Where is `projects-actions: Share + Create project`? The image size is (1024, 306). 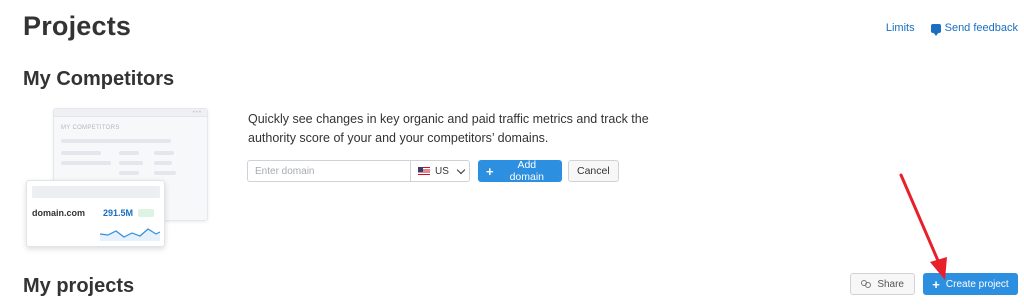 projects-actions: Share + Create project is located at coordinates (934, 284).